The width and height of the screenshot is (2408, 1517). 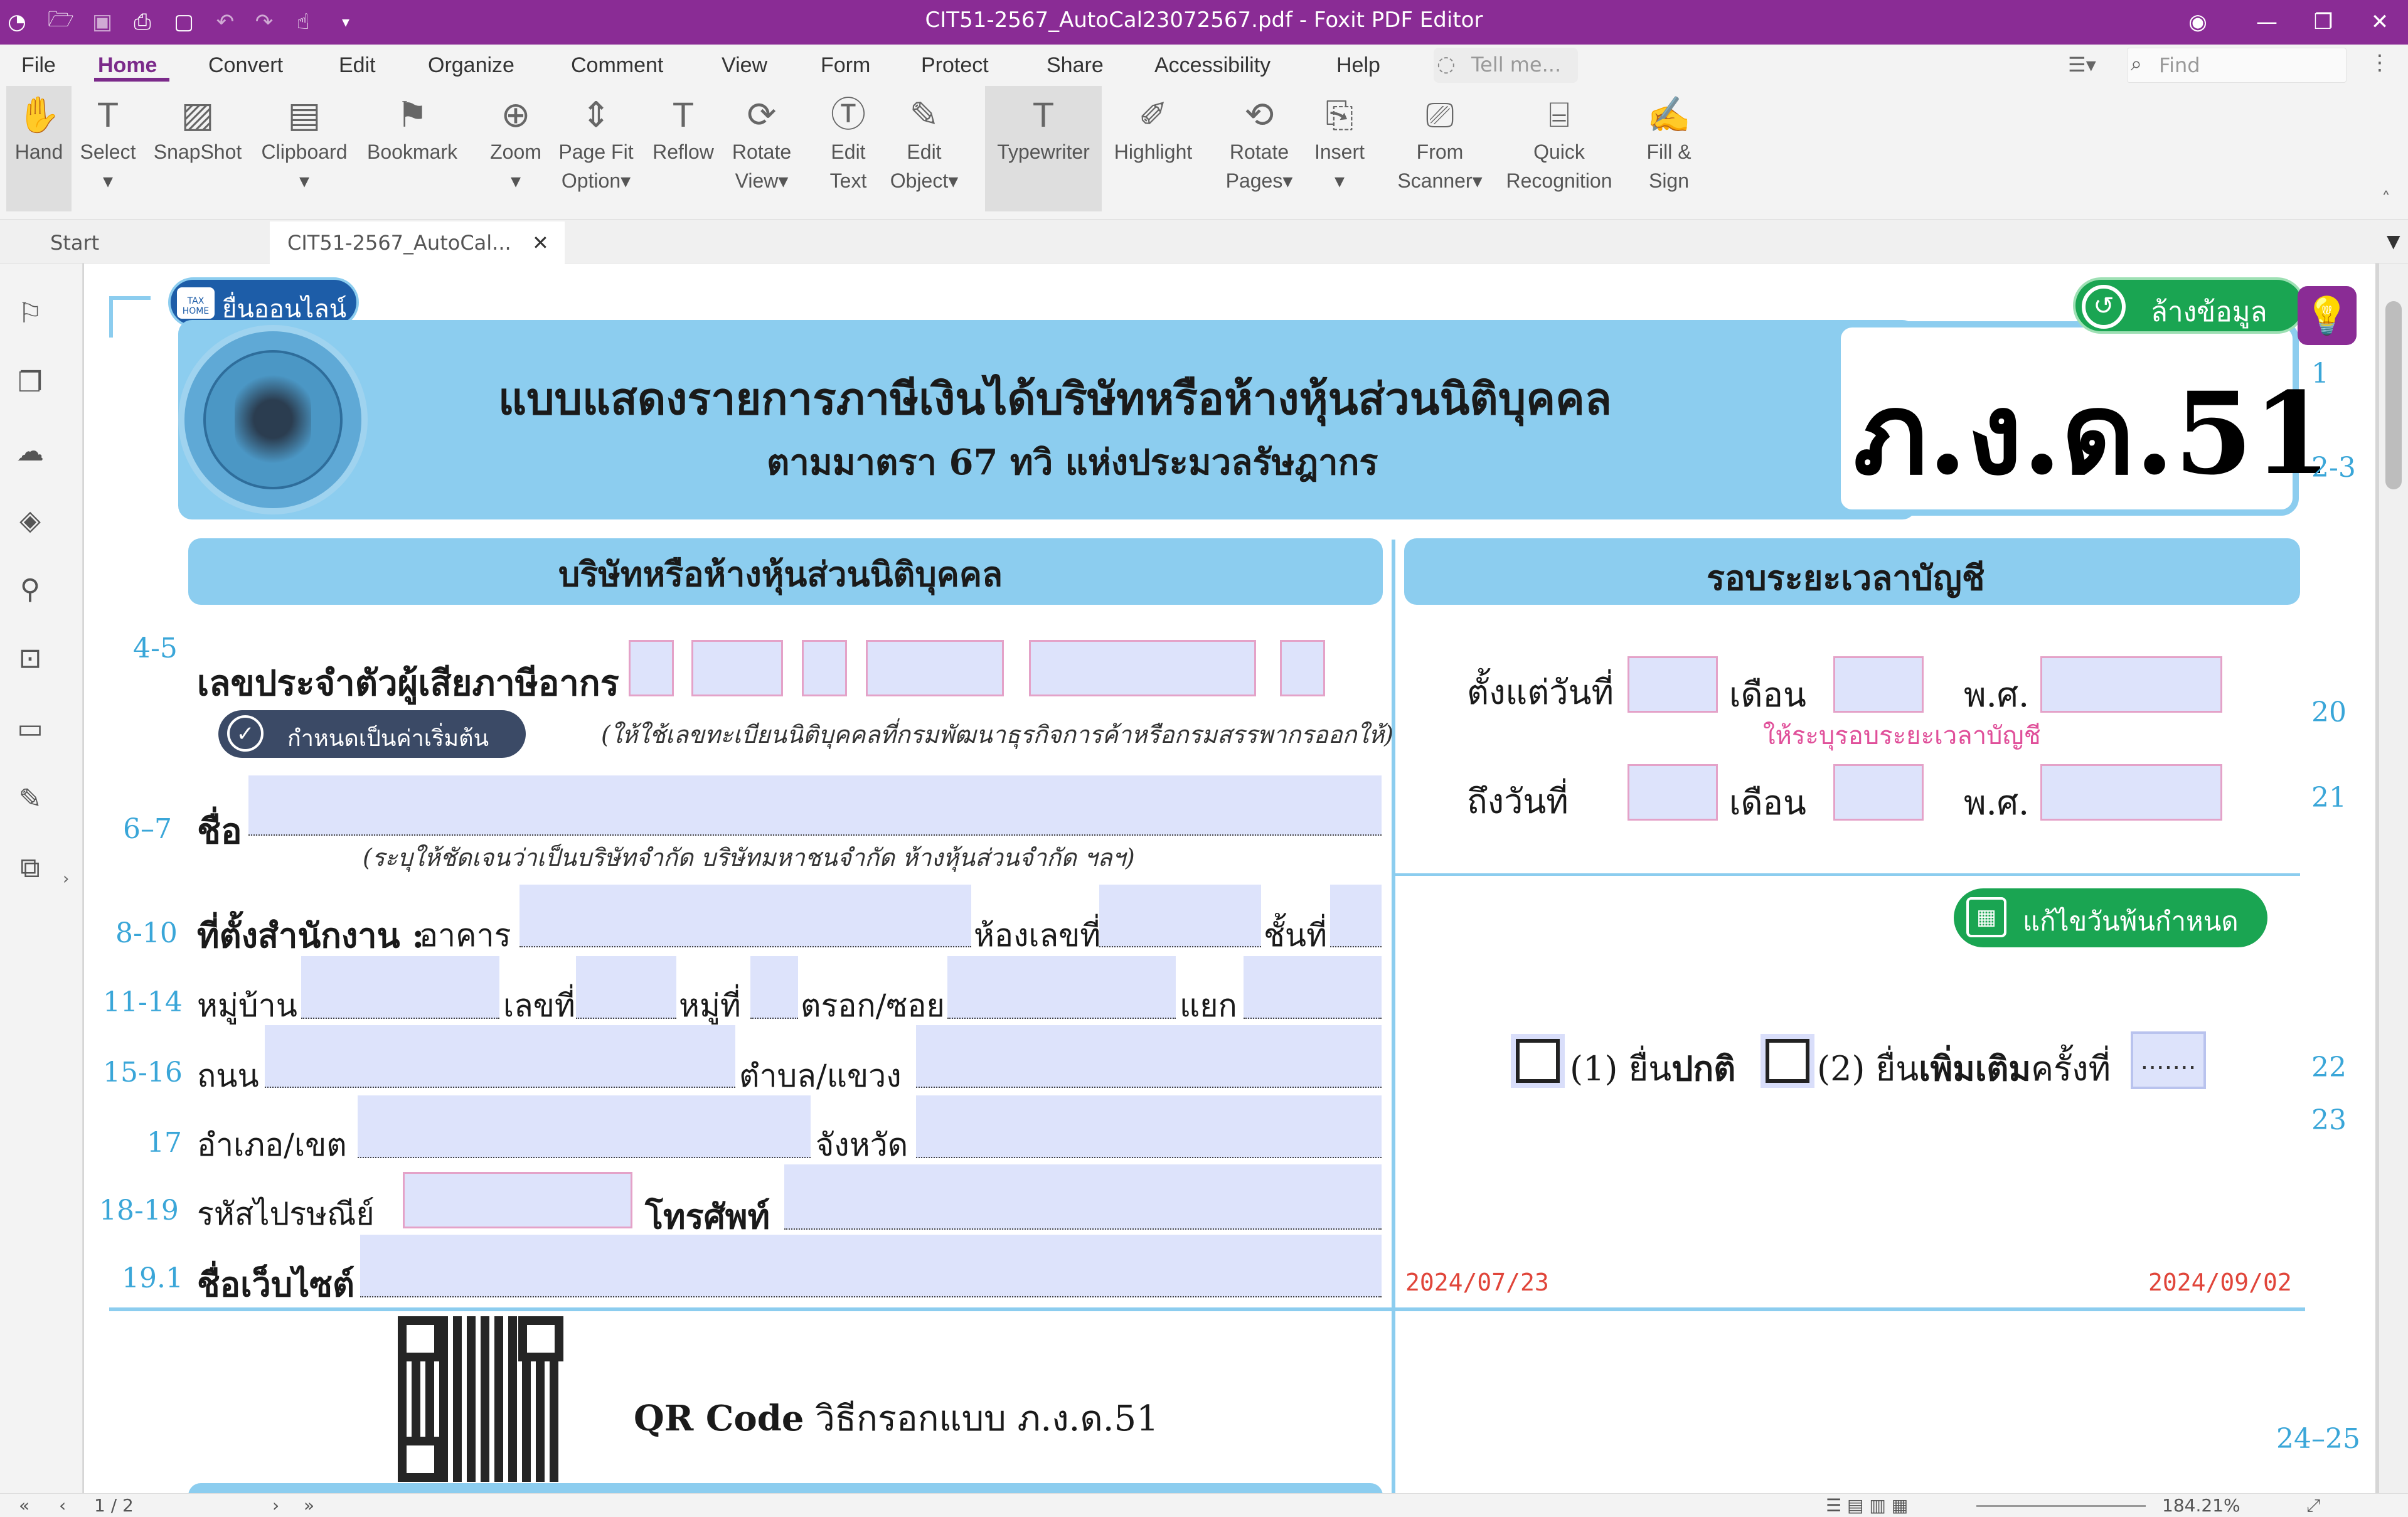 What do you see at coordinates (515, 148) in the screenshot?
I see `zoom-button: ⊕ Zoom ▾` at bounding box center [515, 148].